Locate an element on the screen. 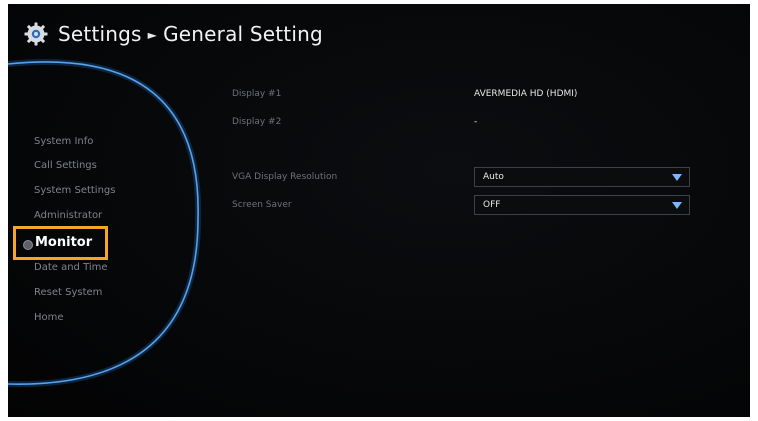  display-2-label: Display #2 is located at coordinates (257, 122).